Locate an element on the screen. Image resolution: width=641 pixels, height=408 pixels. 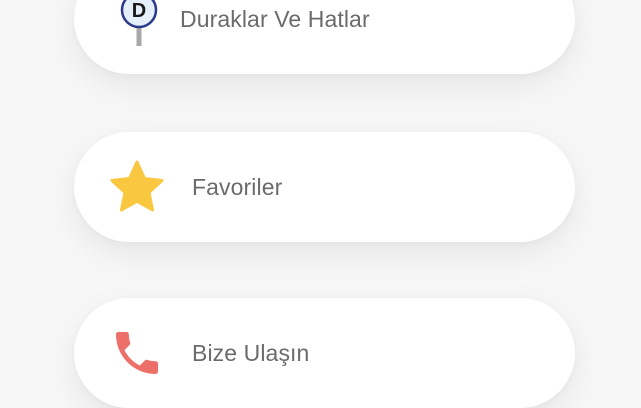
menu-item-label: Favoriler is located at coordinates (237, 186).